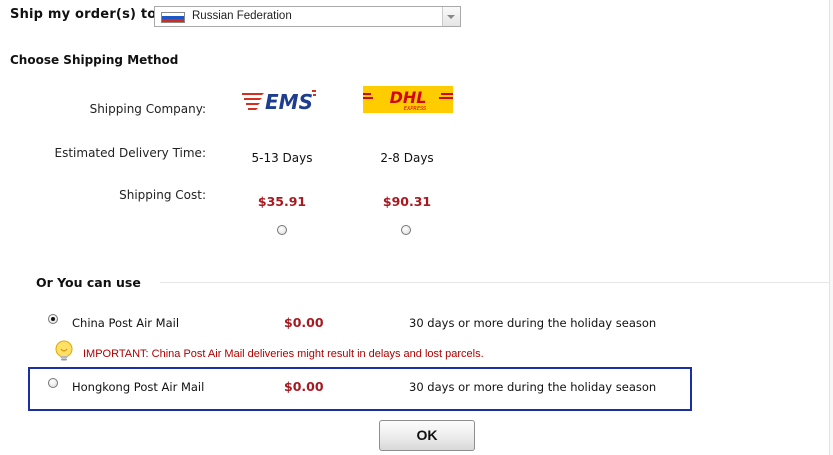 The width and height of the screenshot is (833, 455). Describe the element at coordinates (282, 230) in the screenshot. I see `ems-radio` at that location.